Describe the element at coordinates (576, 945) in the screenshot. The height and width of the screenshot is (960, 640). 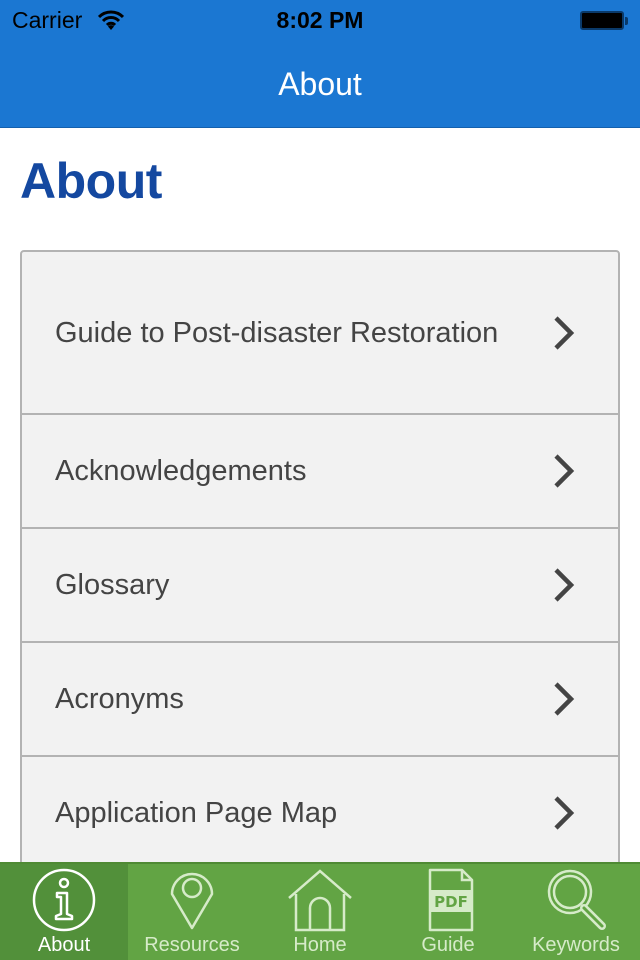
I see `tab-label: Keywords` at that location.